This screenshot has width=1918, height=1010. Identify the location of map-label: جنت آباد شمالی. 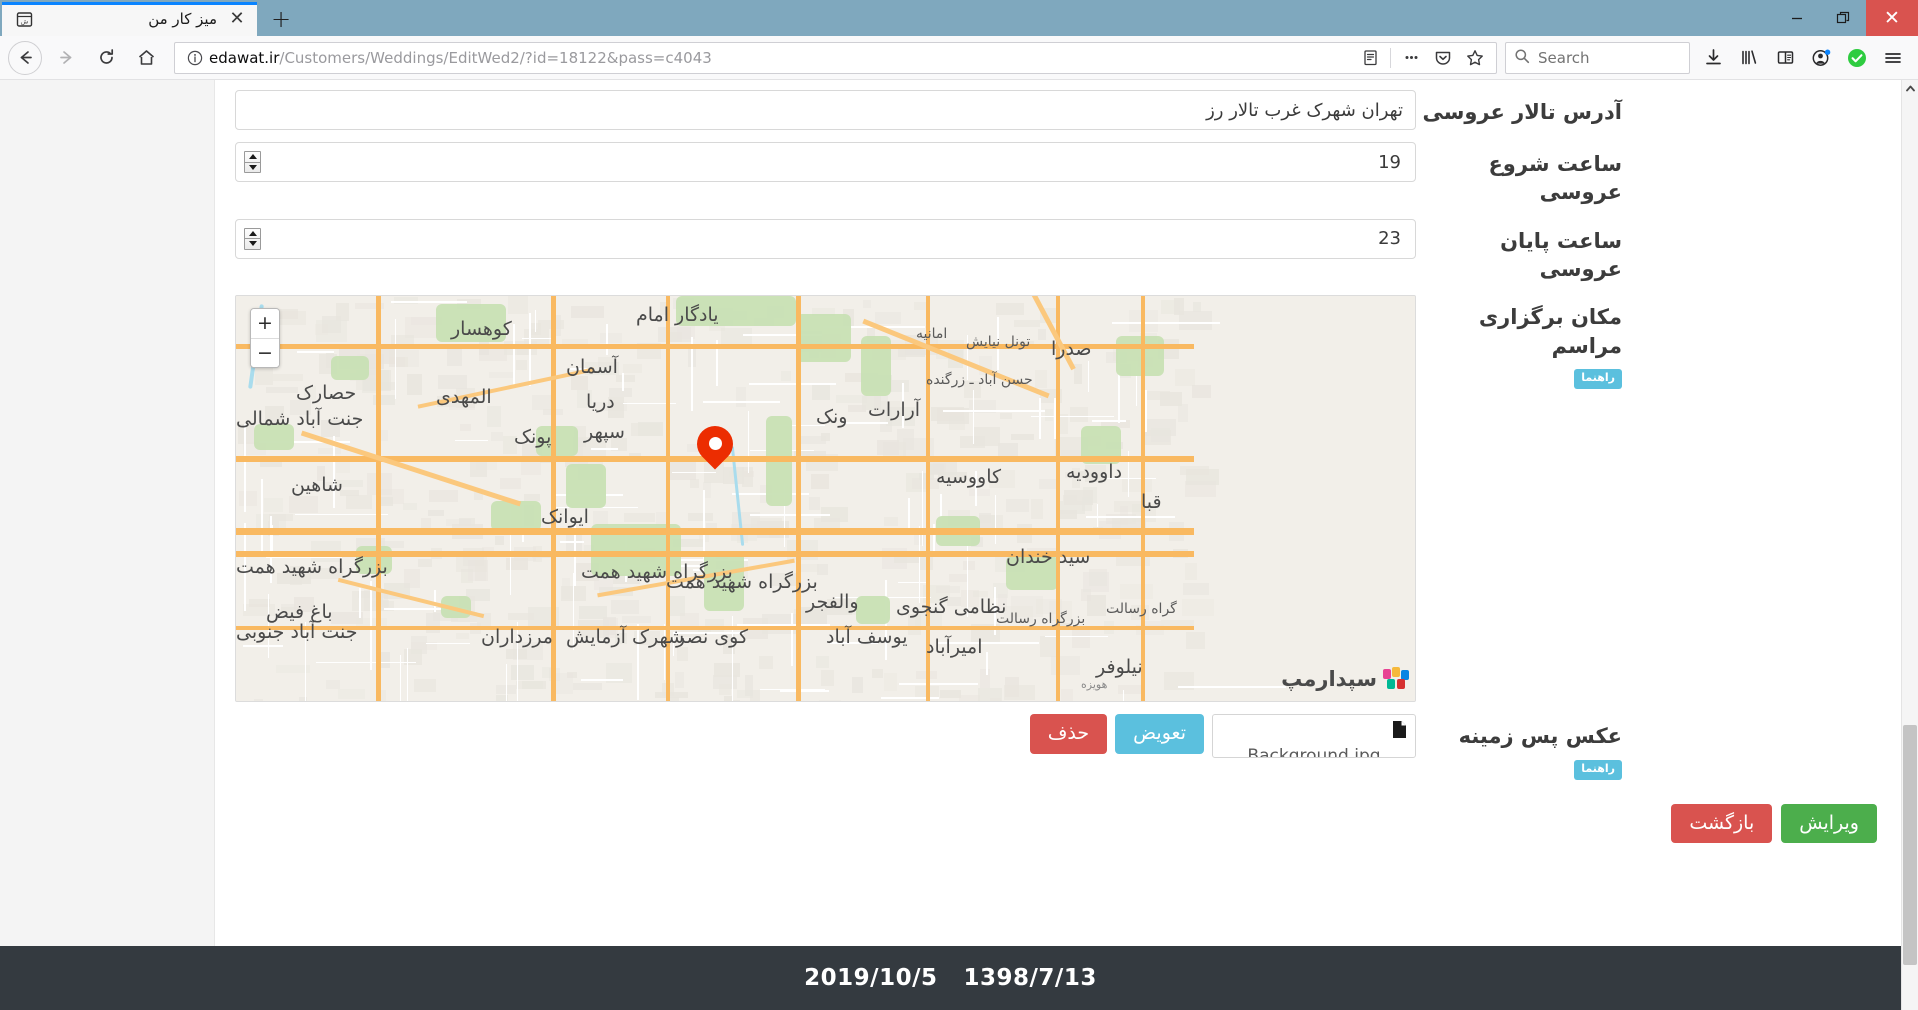
(300, 419).